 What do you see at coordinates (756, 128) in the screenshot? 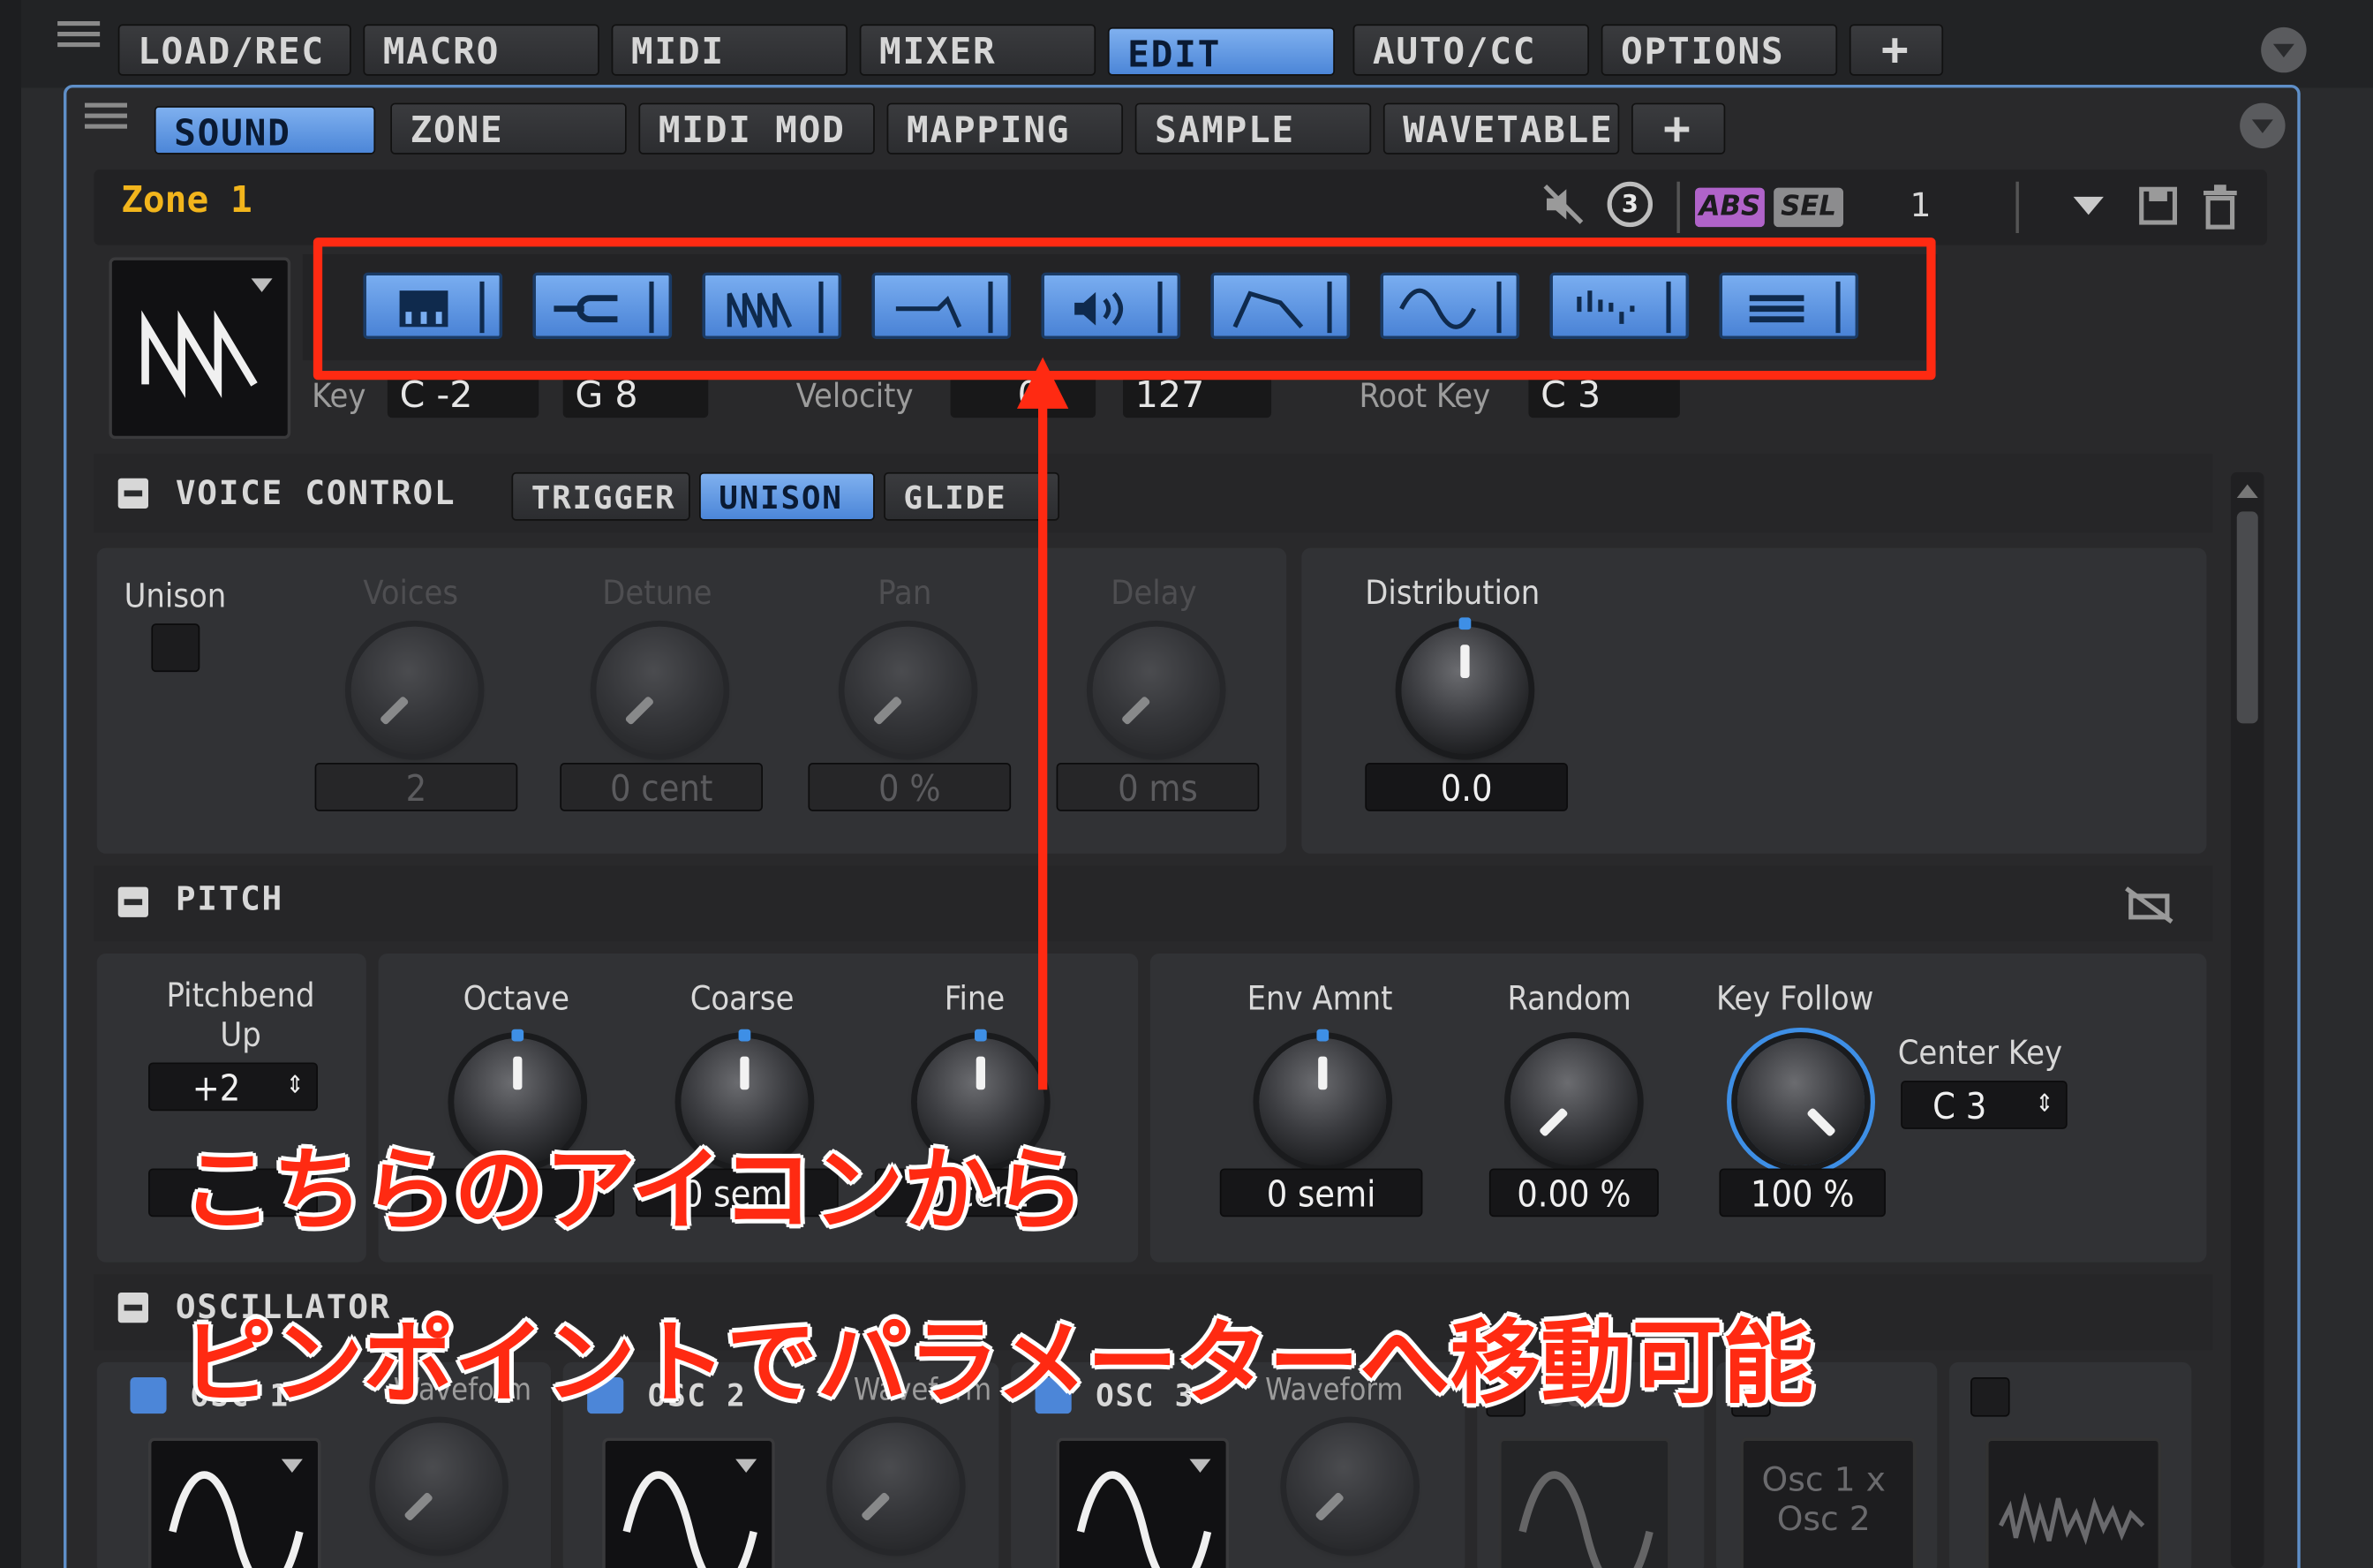
I see `tab-midi-mod: MIDI MOD` at bounding box center [756, 128].